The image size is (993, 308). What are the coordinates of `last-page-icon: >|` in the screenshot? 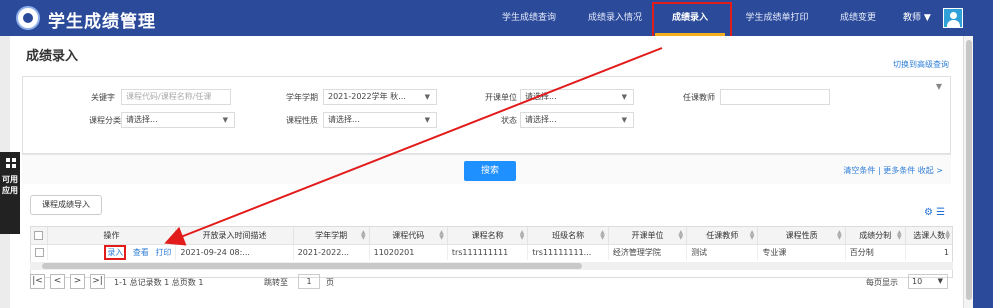 It's located at (97, 281).